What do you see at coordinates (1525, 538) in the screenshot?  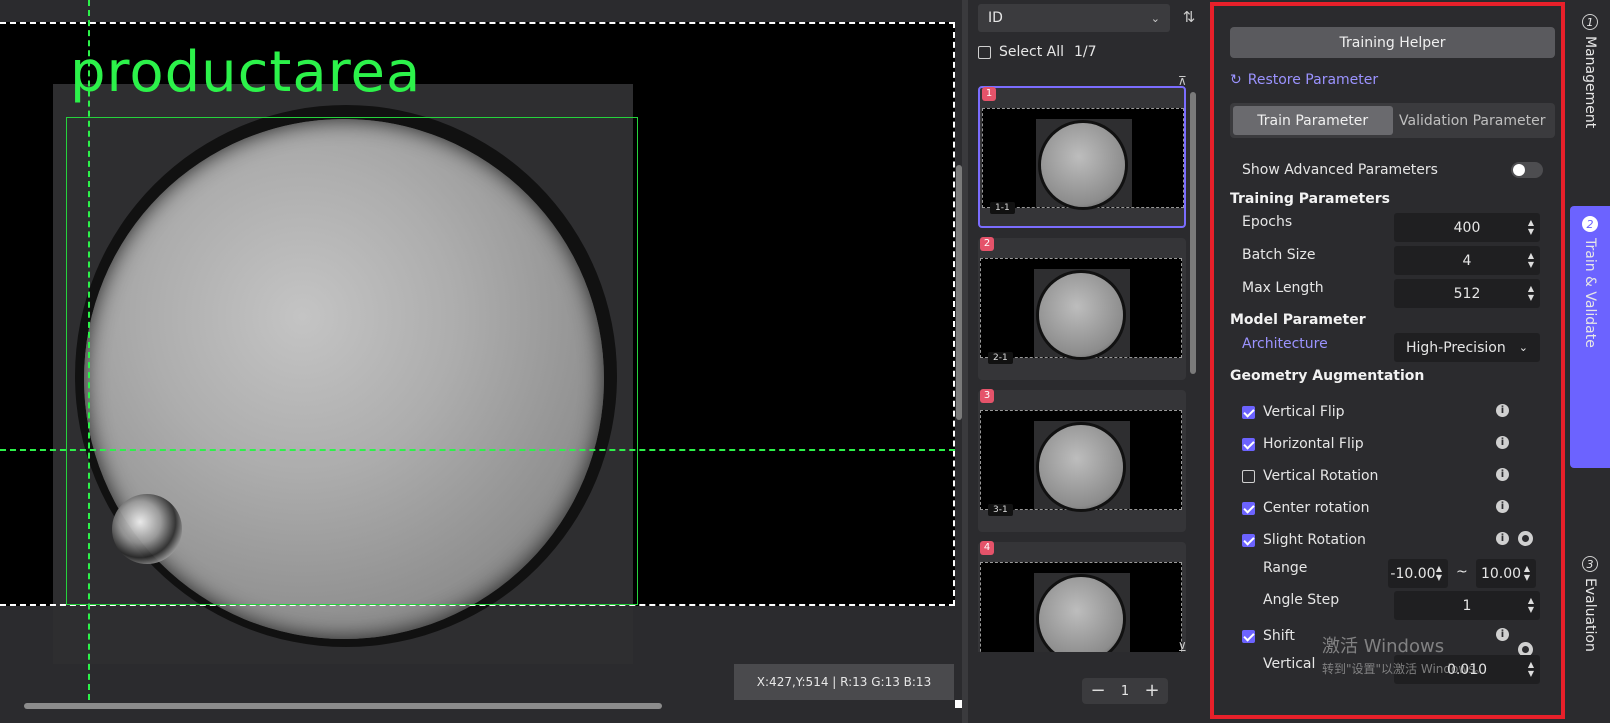 I see `gear-icon` at bounding box center [1525, 538].